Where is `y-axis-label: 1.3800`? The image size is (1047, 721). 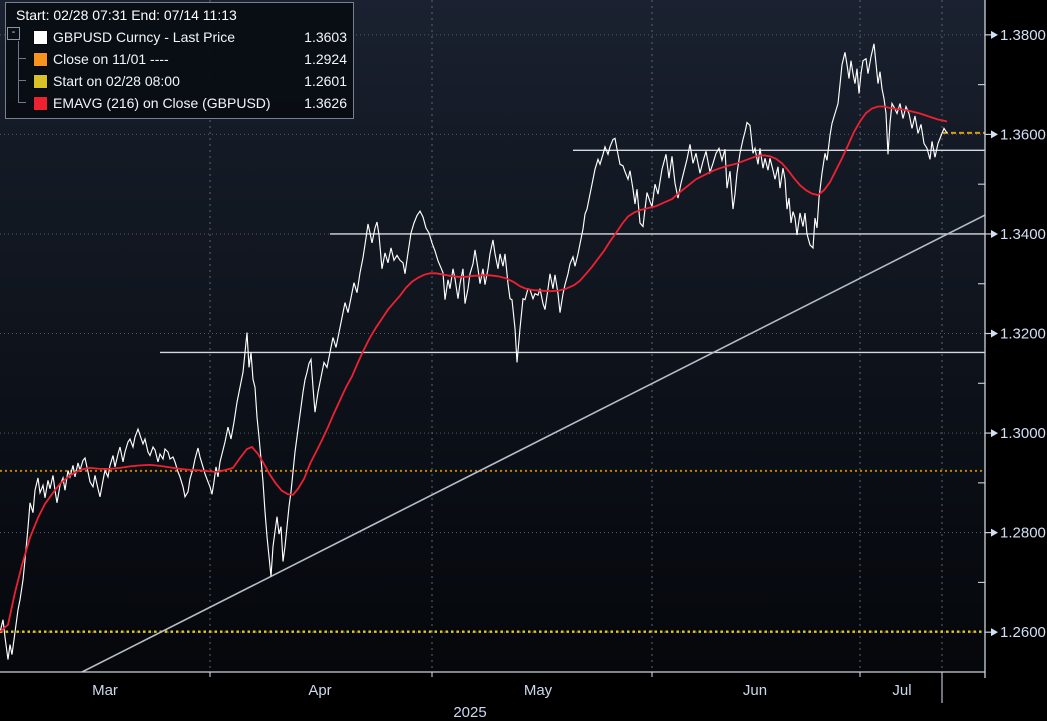 y-axis-label: 1.3800 is located at coordinates (1023, 35).